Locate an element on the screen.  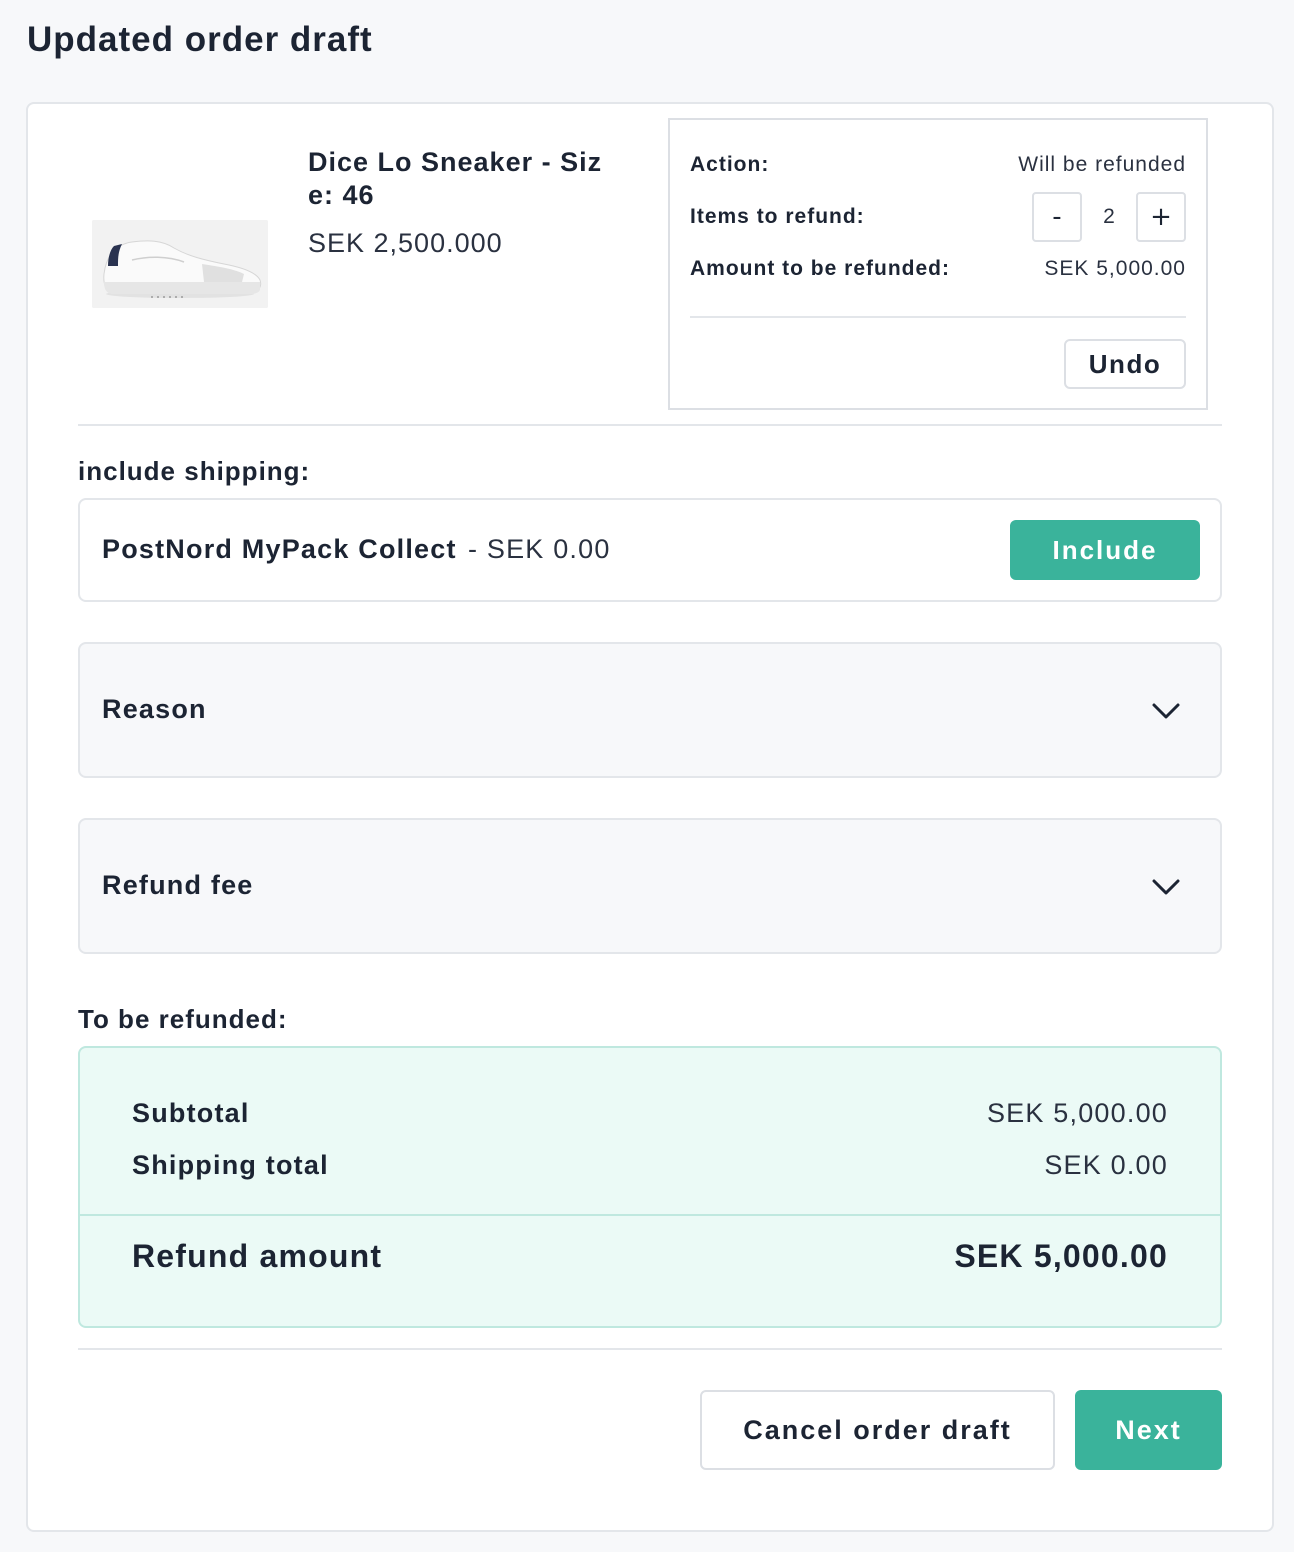
include-shipping-label: include shipping: is located at coordinates (194, 471).